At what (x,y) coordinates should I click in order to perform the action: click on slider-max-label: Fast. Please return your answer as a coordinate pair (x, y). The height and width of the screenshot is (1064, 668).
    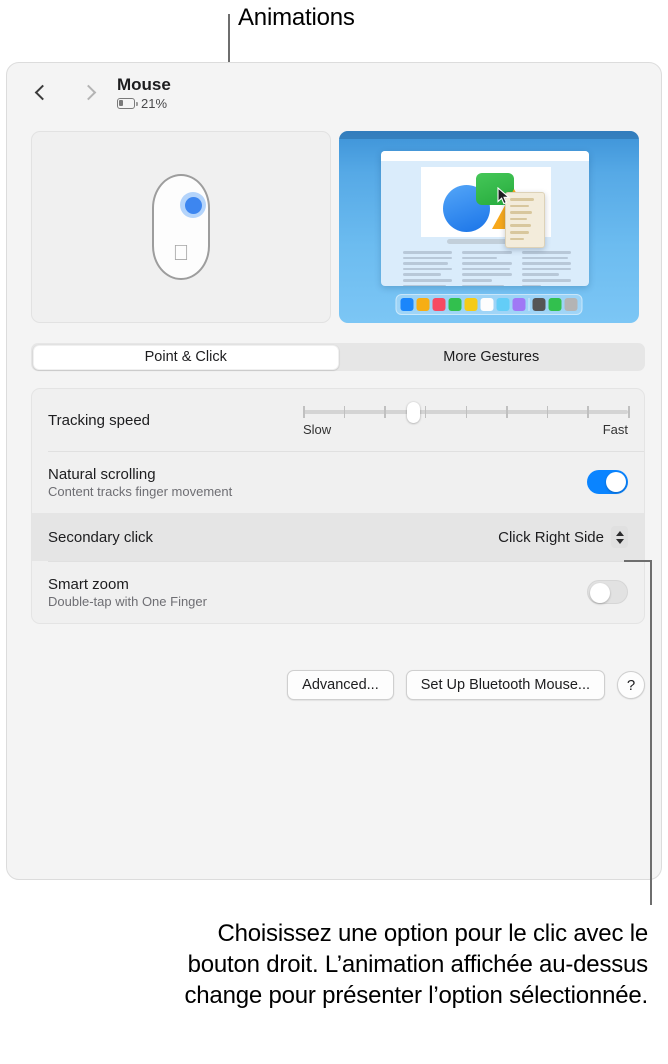
    Looking at the image, I should click on (615, 429).